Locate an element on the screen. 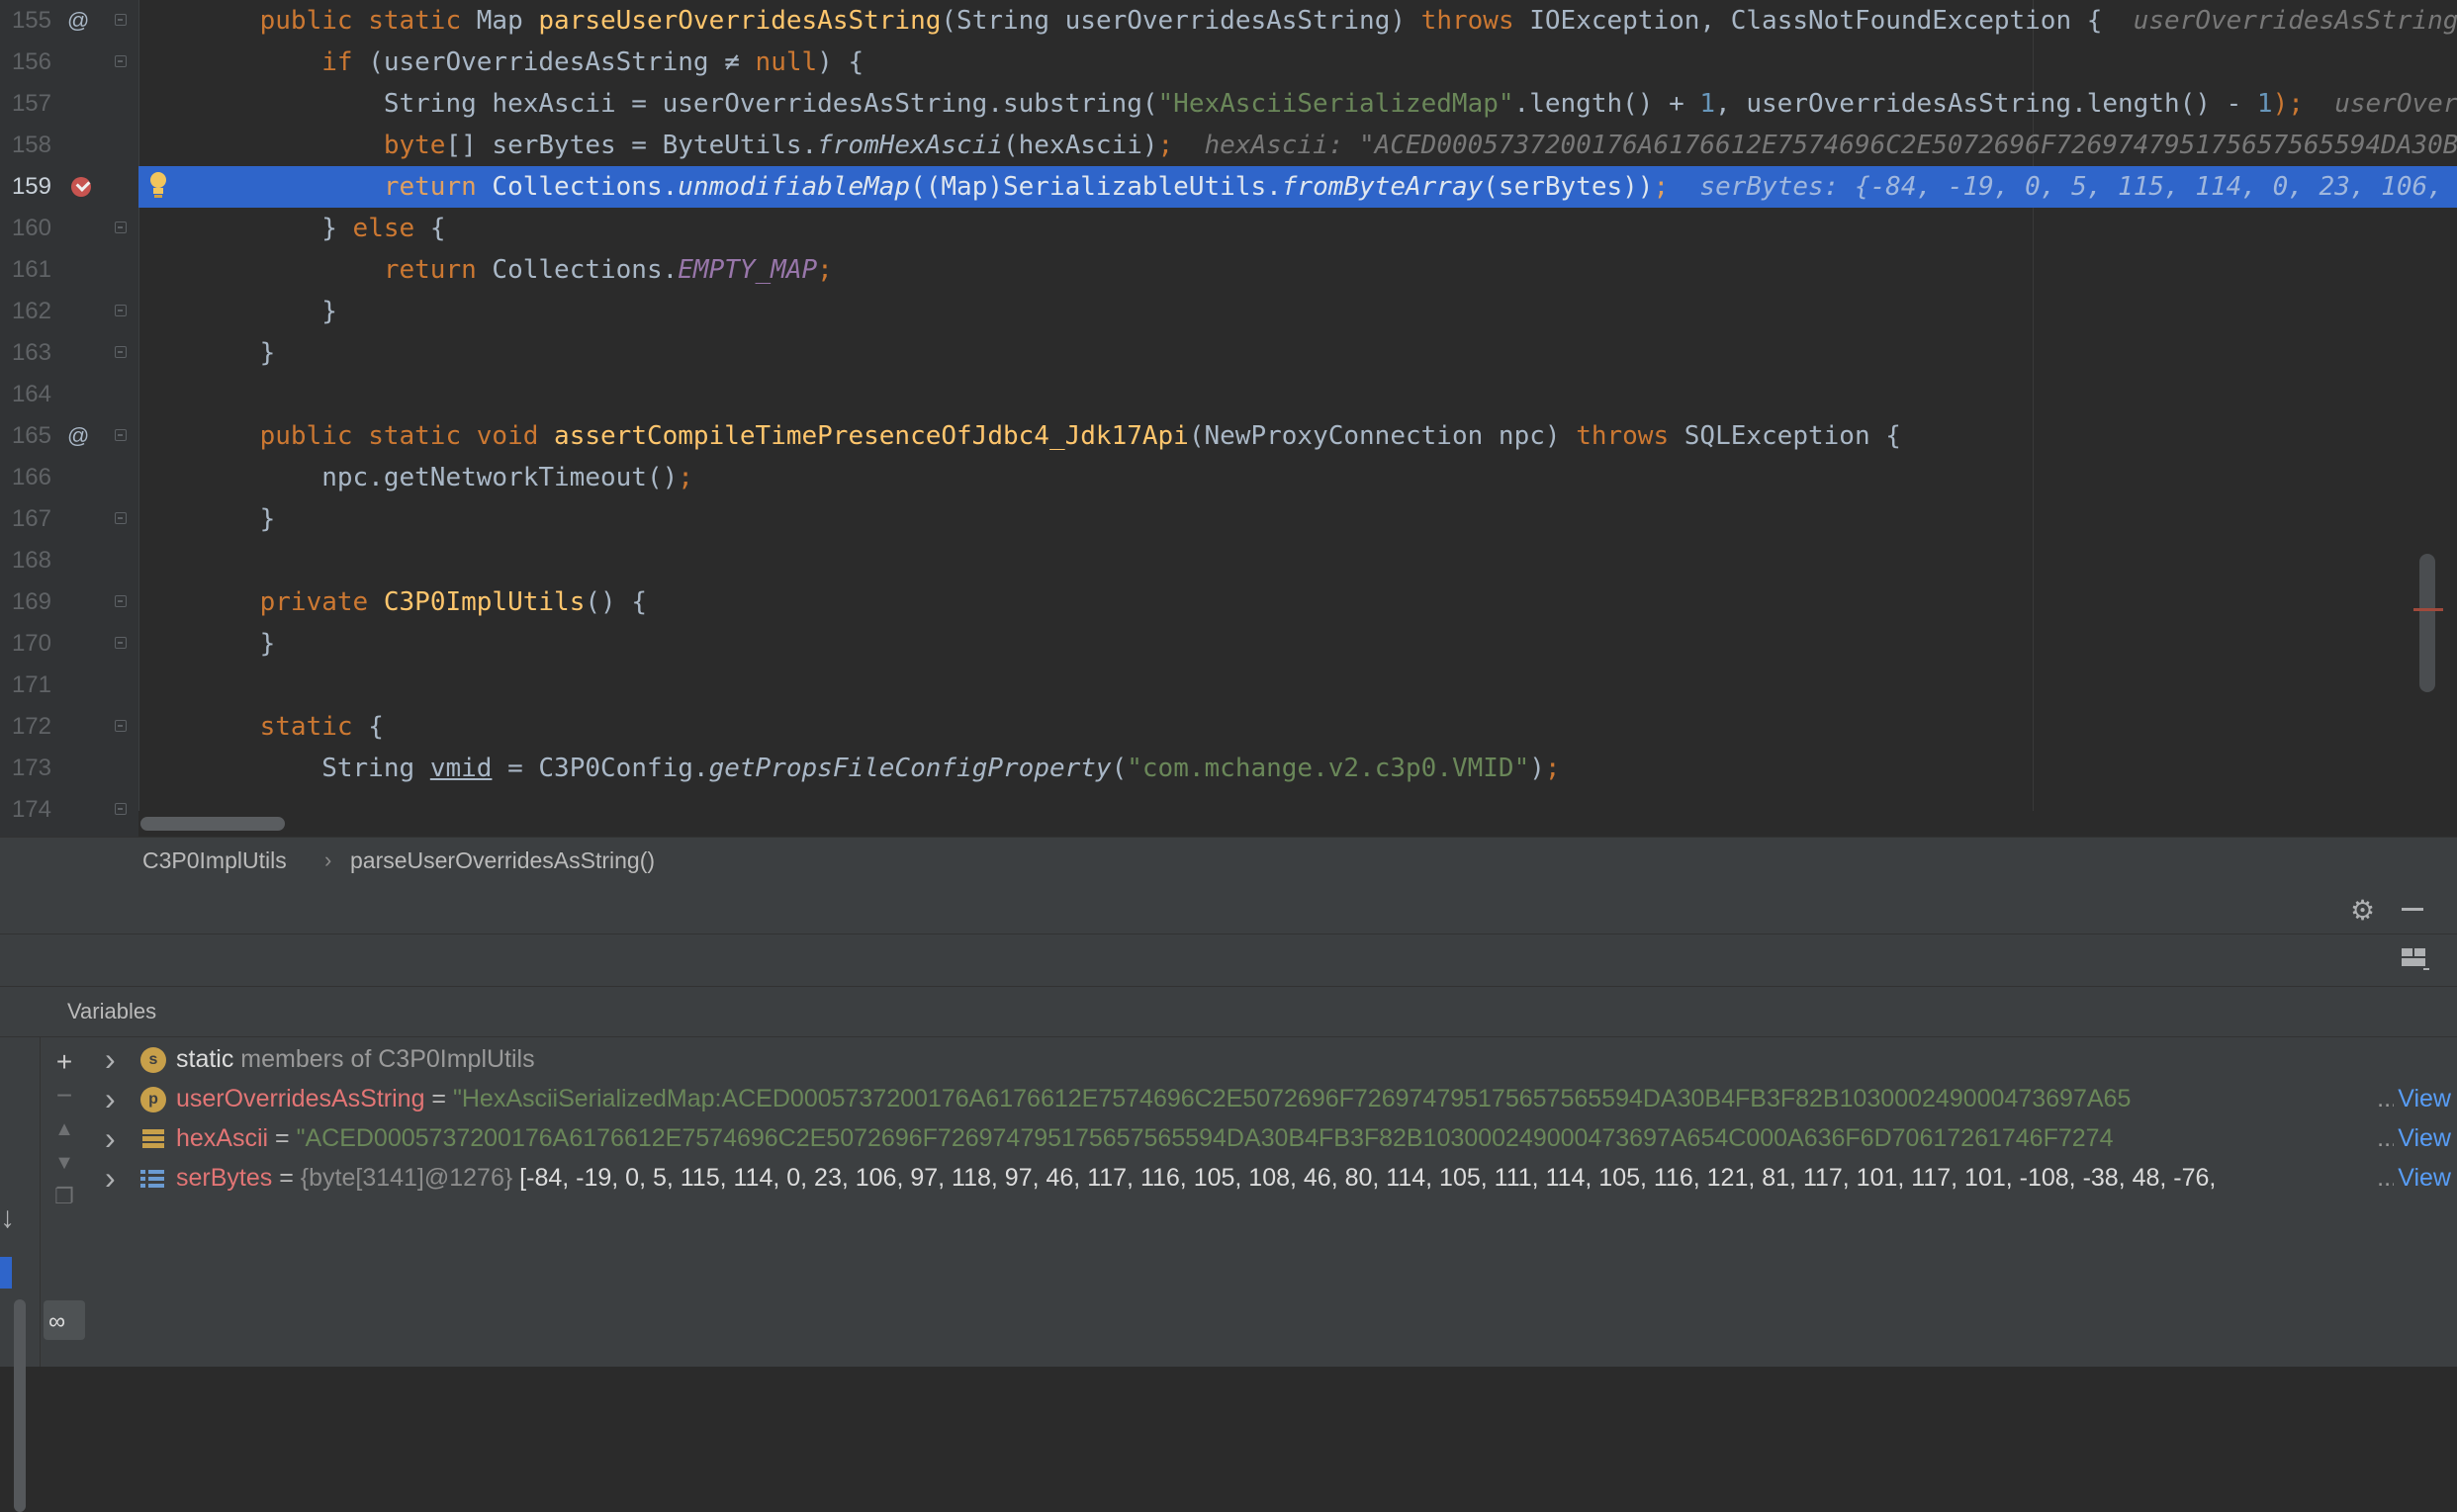 The image size is (2457, 1512). code-line: 164 is located at coordinates (1228, 395).